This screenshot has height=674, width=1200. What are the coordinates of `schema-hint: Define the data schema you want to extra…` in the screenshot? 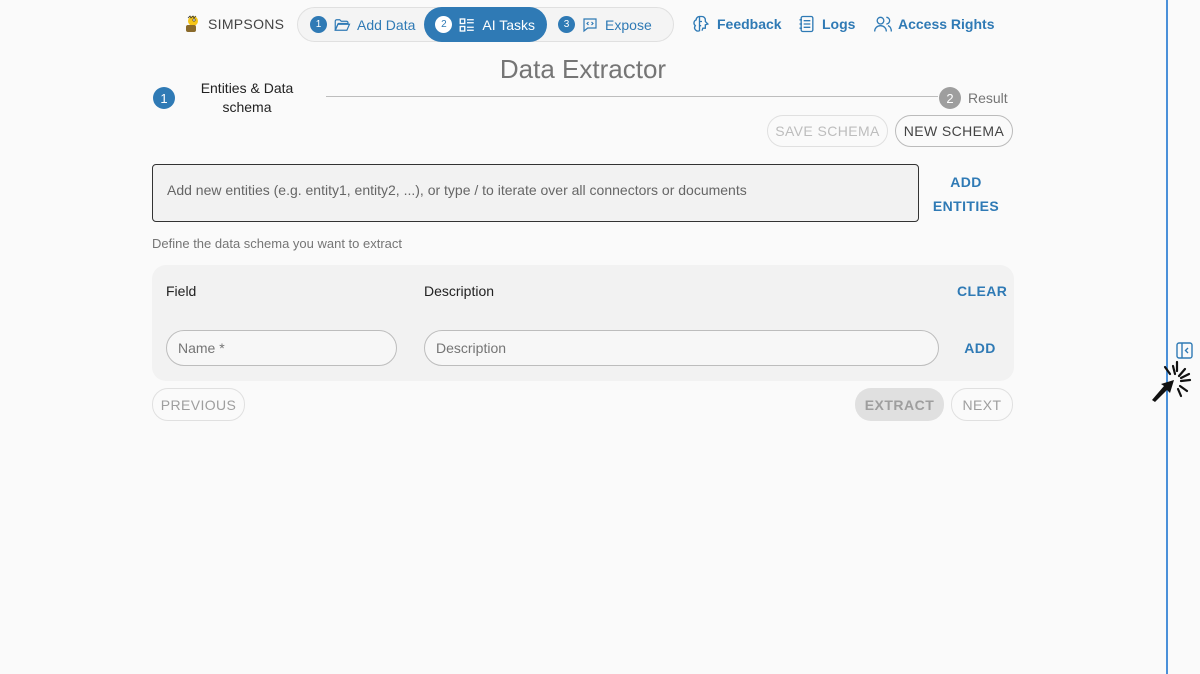 It's located at (277, 243).